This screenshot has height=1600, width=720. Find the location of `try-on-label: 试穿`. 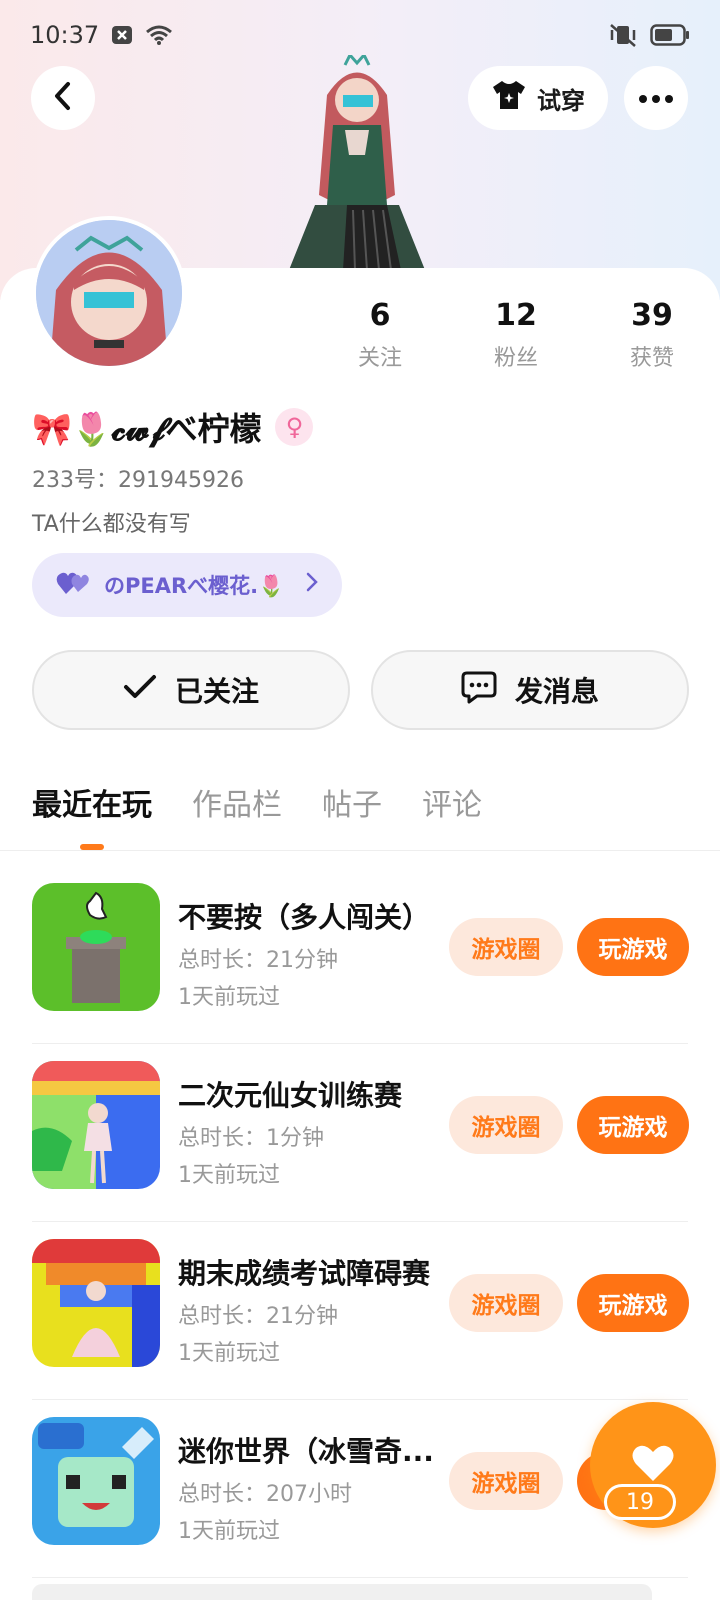

try-on-label: 试穿 is located at coordinates (561, 100).